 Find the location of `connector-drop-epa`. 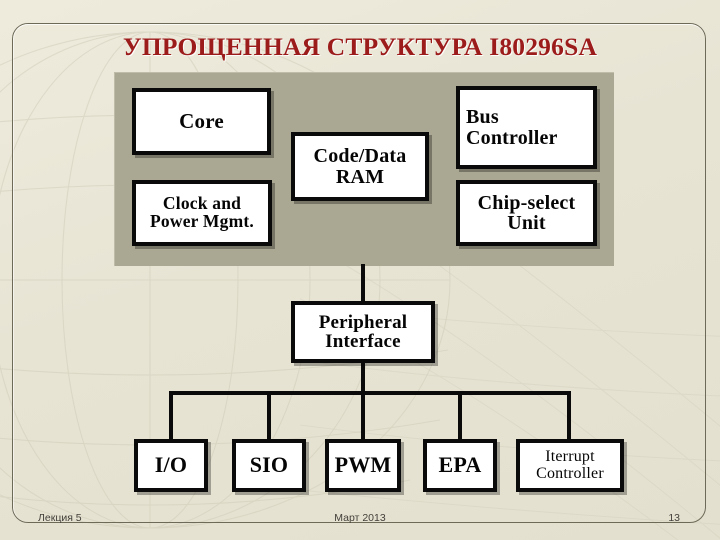

connector-drop-epa is located at coordinates (460, 416).